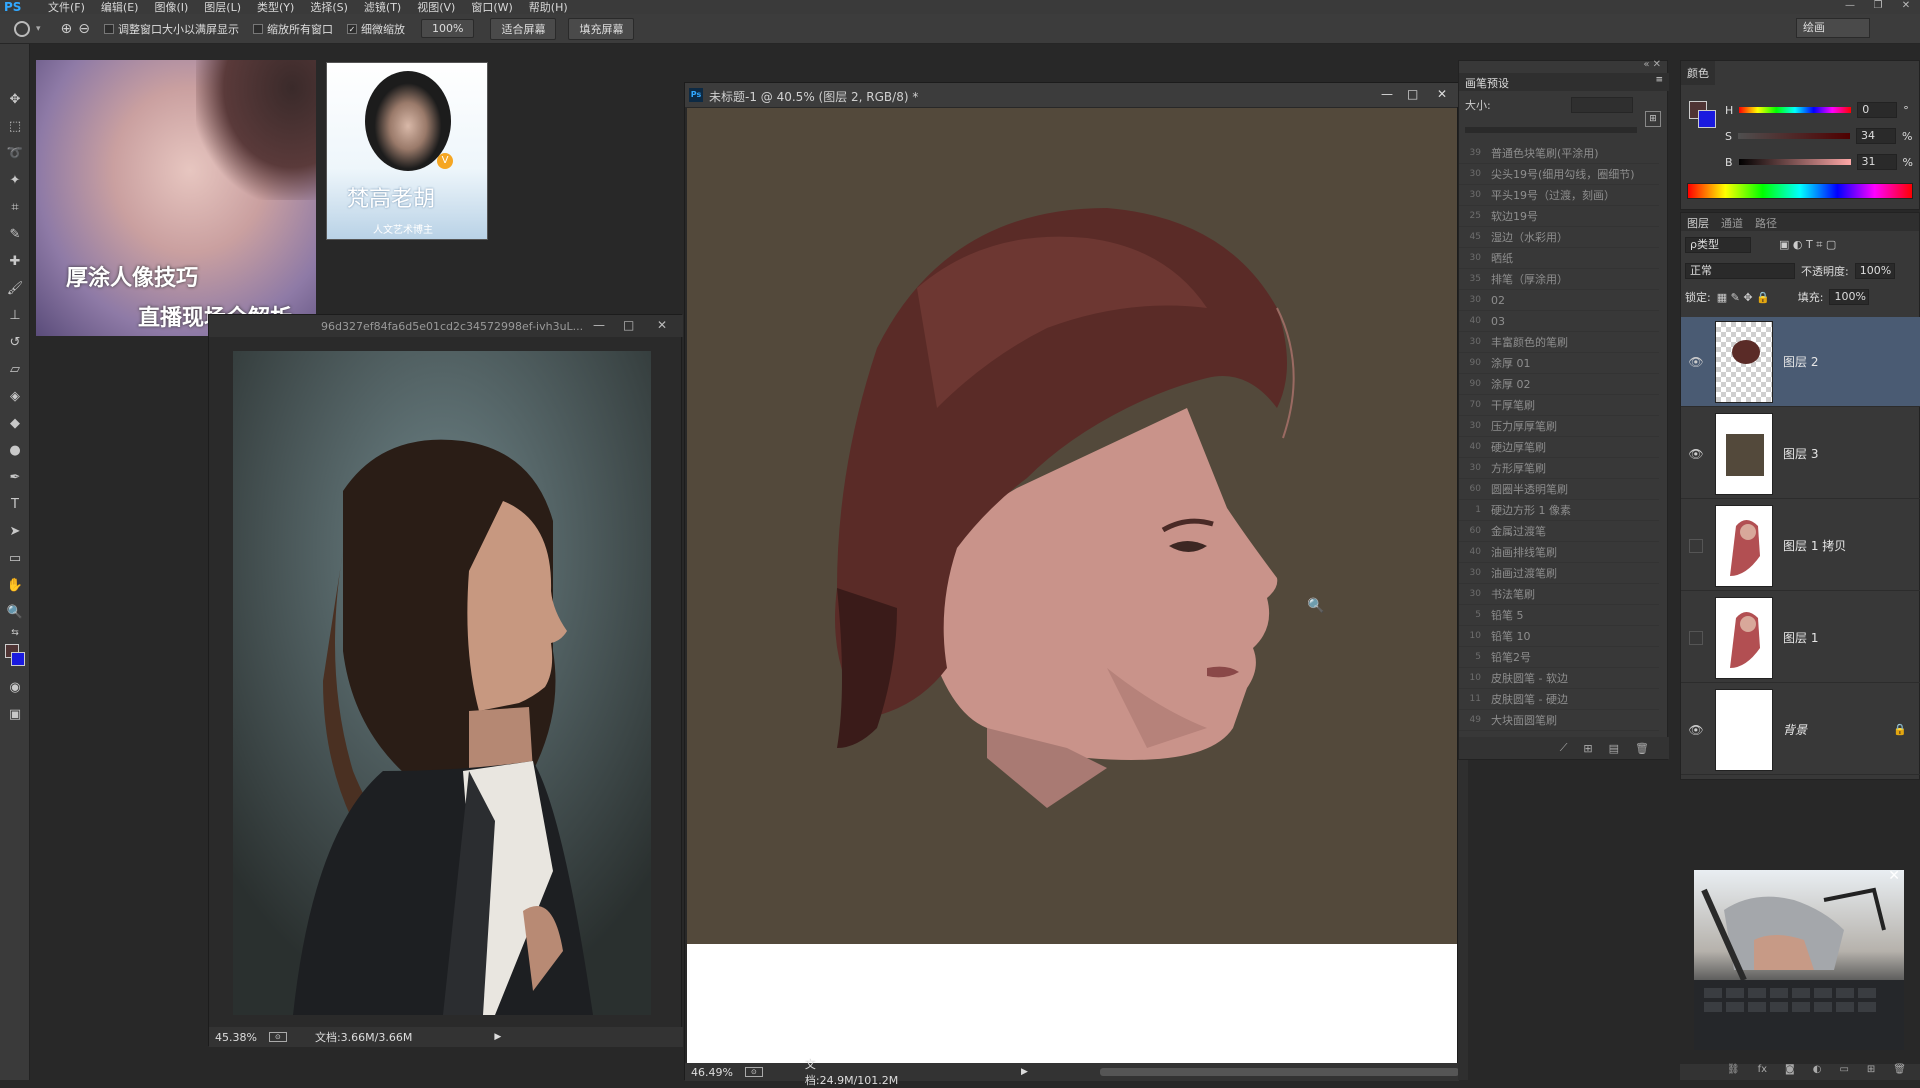 This screenshot has width=1920, height=1088. I want to click on brush-preset-item: 10 铅笔 10, so click(1559, 636).